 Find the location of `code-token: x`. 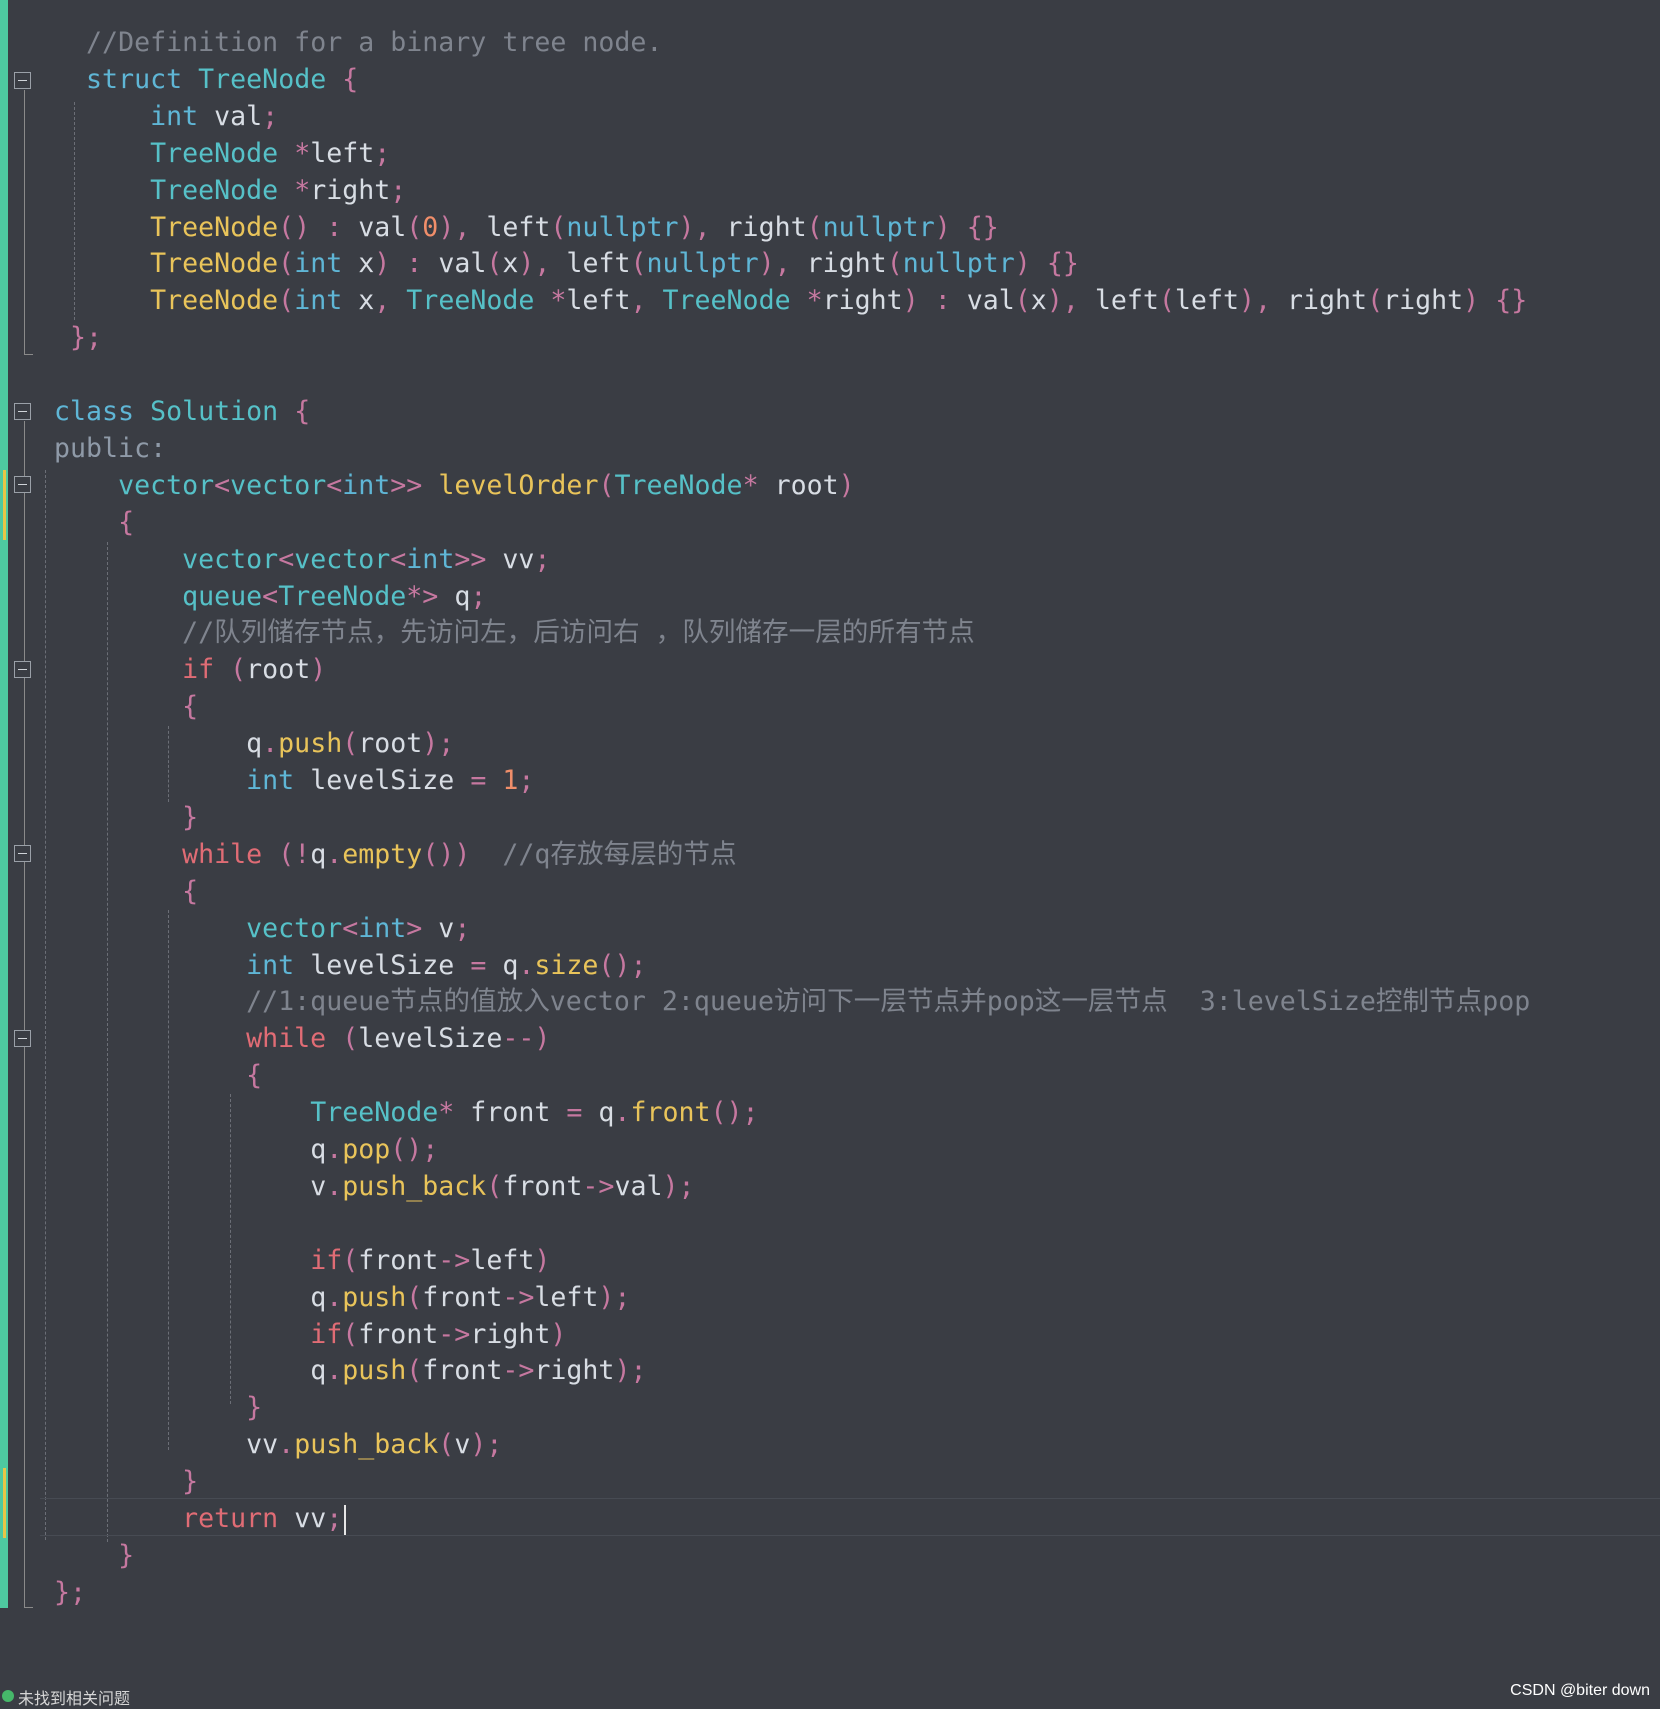

code-token: x is located at coordinates (358, 301).